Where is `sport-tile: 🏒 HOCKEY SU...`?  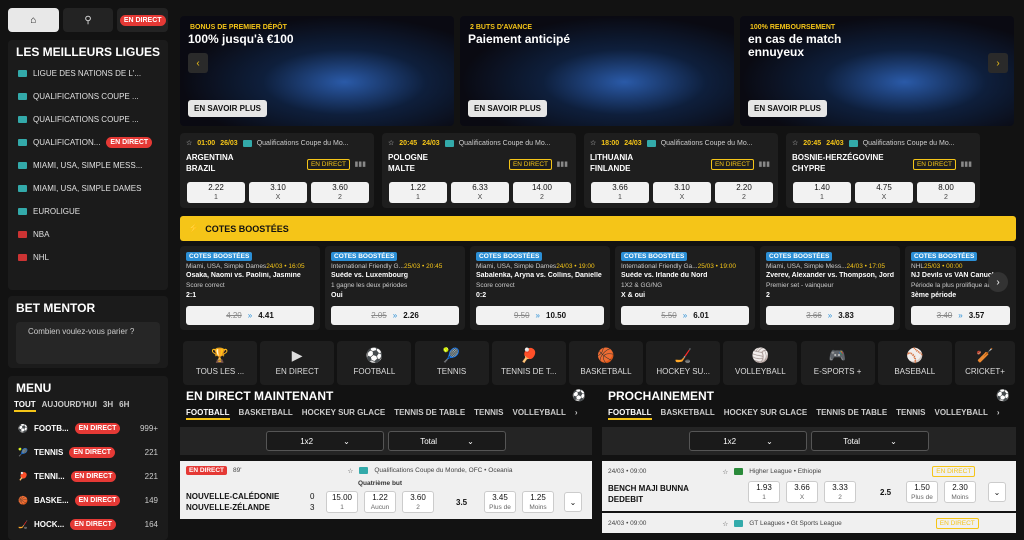 sport-tile: 🏒 HOCKEY SU... is located at coordinates (683, 363).